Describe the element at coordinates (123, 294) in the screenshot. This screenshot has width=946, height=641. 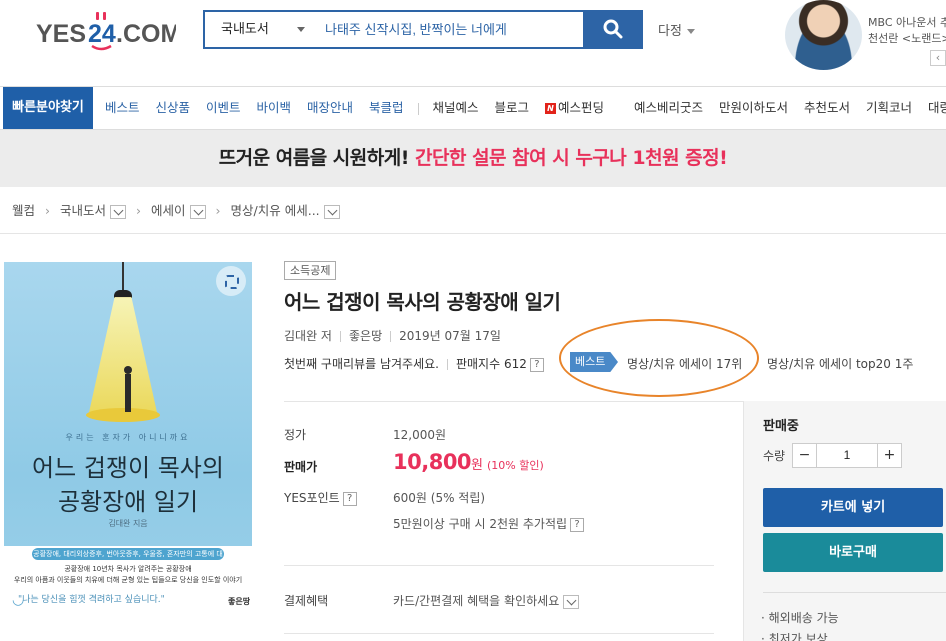
I see `cover-lamp` at that location.